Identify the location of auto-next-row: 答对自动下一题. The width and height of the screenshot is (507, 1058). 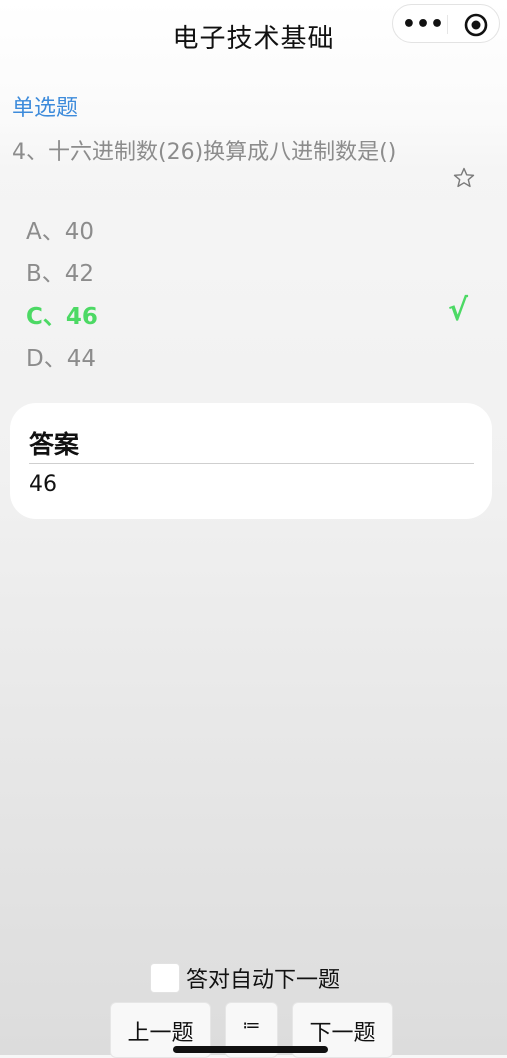
(245, 978).